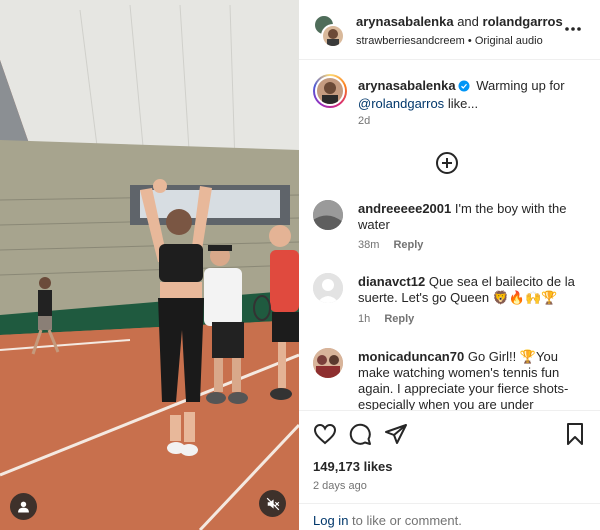 The height and width of the screenshot is (530, 600). I want to click on comment-username: monicaduncan70, so click(411, 356).